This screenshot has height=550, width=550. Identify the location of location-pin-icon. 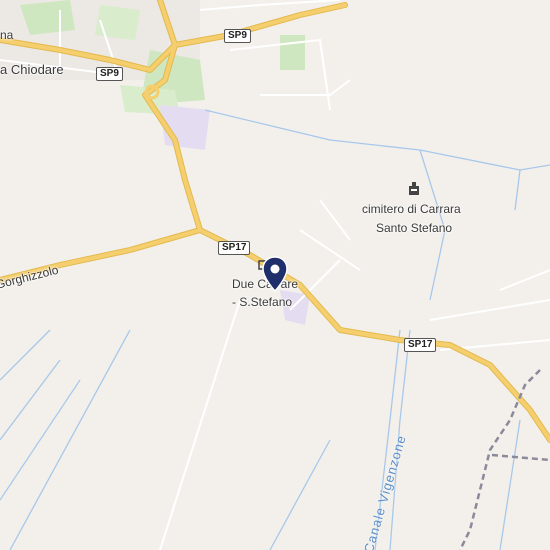
(275, 274).